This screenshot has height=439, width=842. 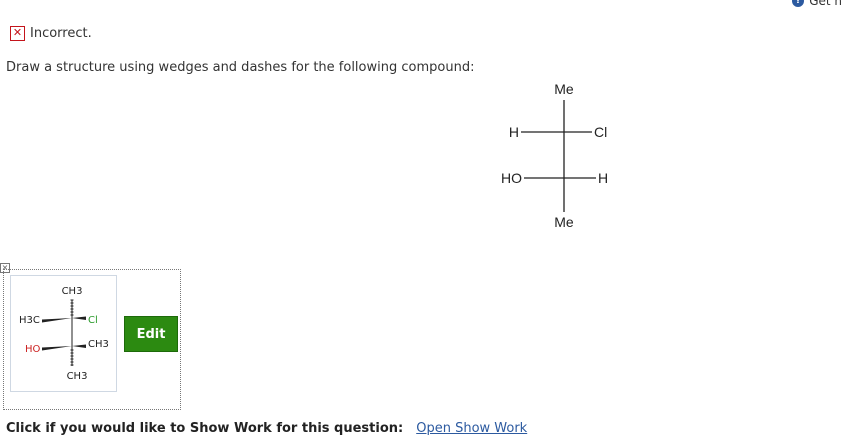 I want to click on structure-left-top-wedge, so click(x=57, y=320).